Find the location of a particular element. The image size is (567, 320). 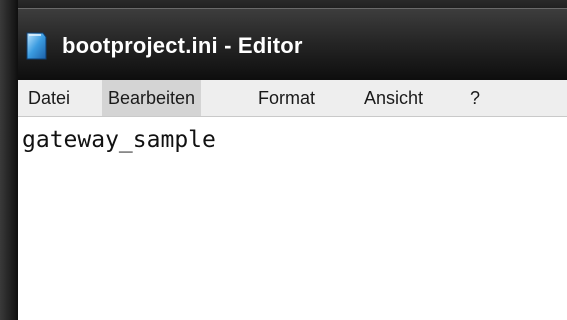

menu-ansicht: Ansicht is located at coordinates (393, 98).